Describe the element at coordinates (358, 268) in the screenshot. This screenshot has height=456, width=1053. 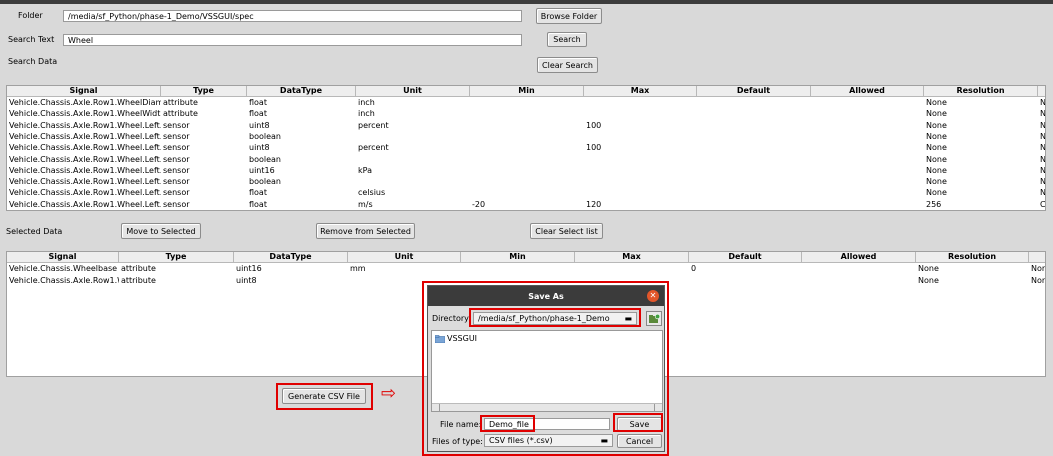
I see `selected-table-cell: mm` at that location.